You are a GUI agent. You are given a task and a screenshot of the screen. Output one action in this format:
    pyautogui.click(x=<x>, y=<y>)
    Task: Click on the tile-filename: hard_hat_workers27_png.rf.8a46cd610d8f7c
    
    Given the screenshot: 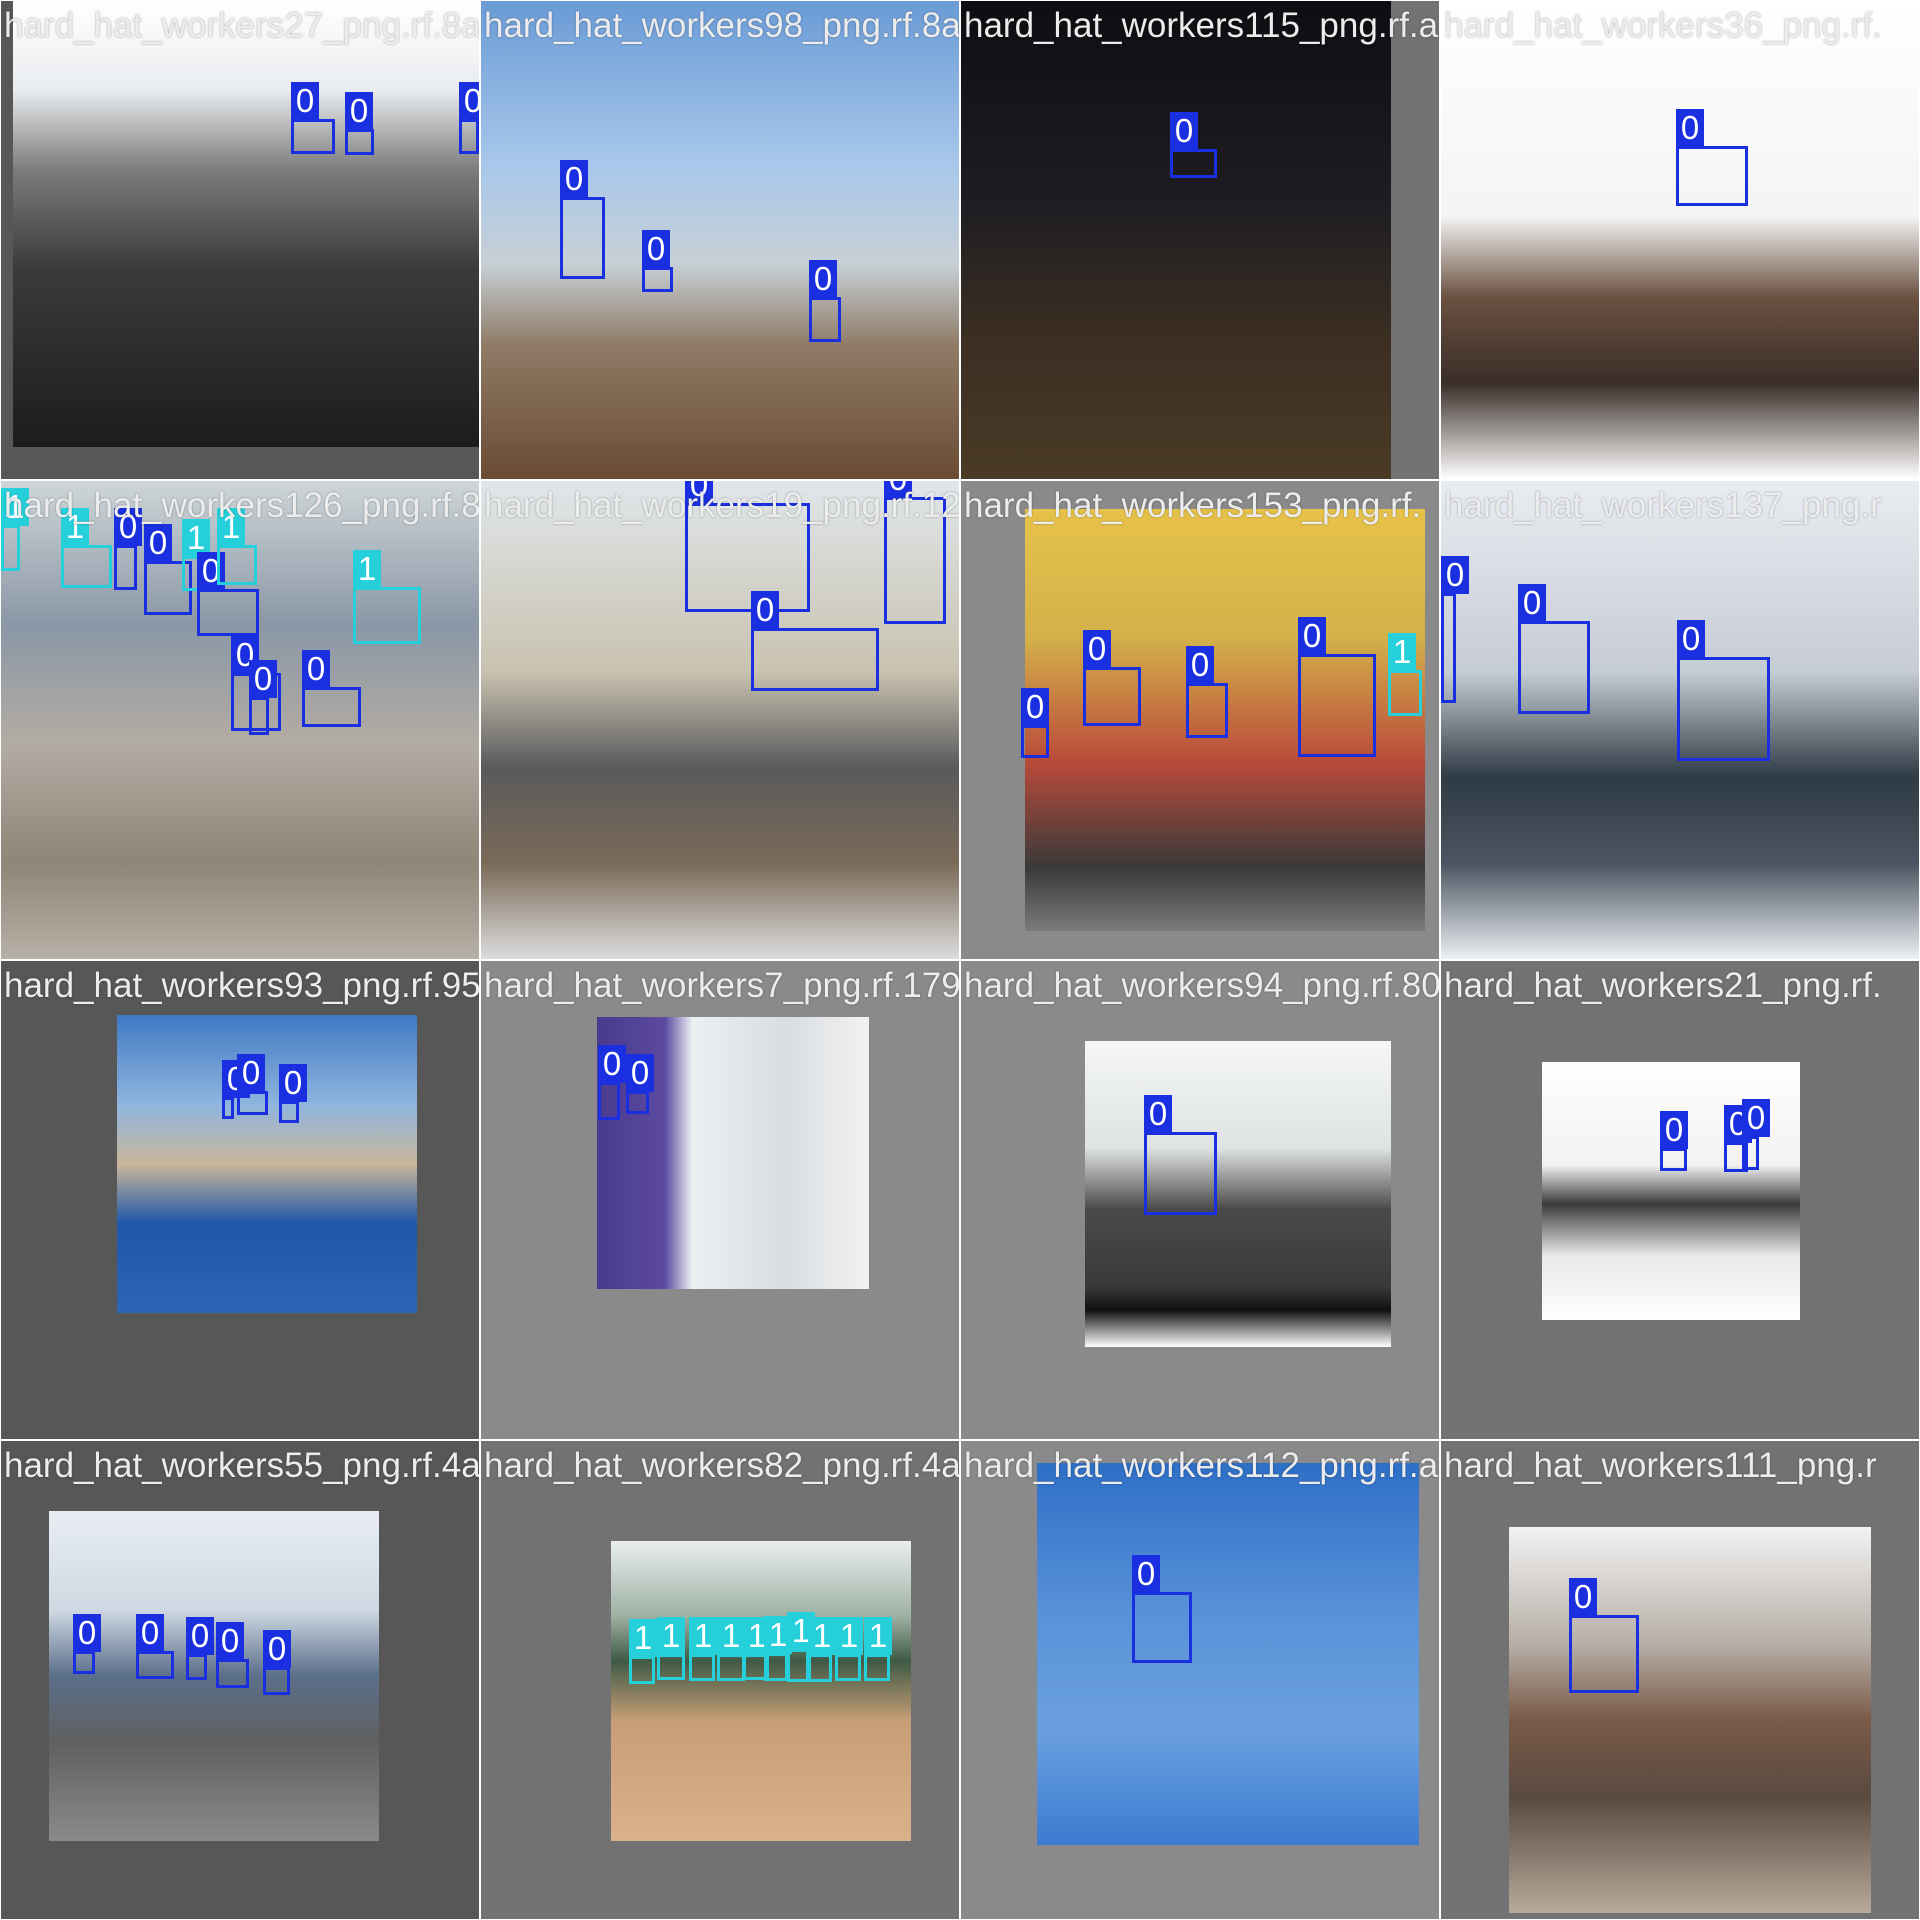 What is the action you would take?
    pyautogui.click(x=241, y=25)
    